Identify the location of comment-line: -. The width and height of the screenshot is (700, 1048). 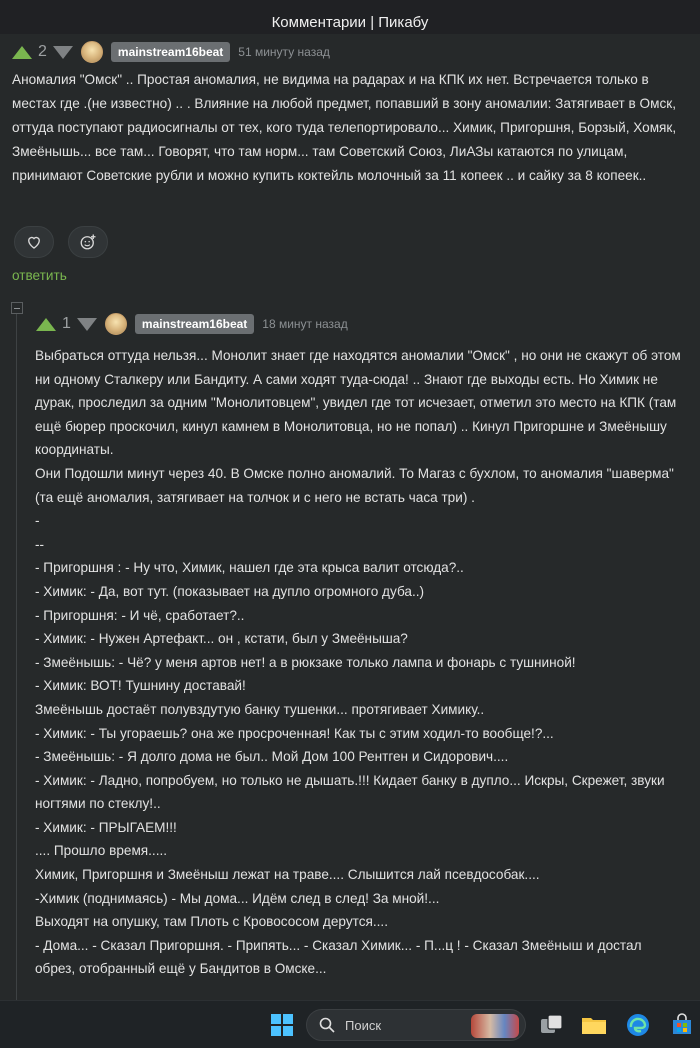
(37, 521).